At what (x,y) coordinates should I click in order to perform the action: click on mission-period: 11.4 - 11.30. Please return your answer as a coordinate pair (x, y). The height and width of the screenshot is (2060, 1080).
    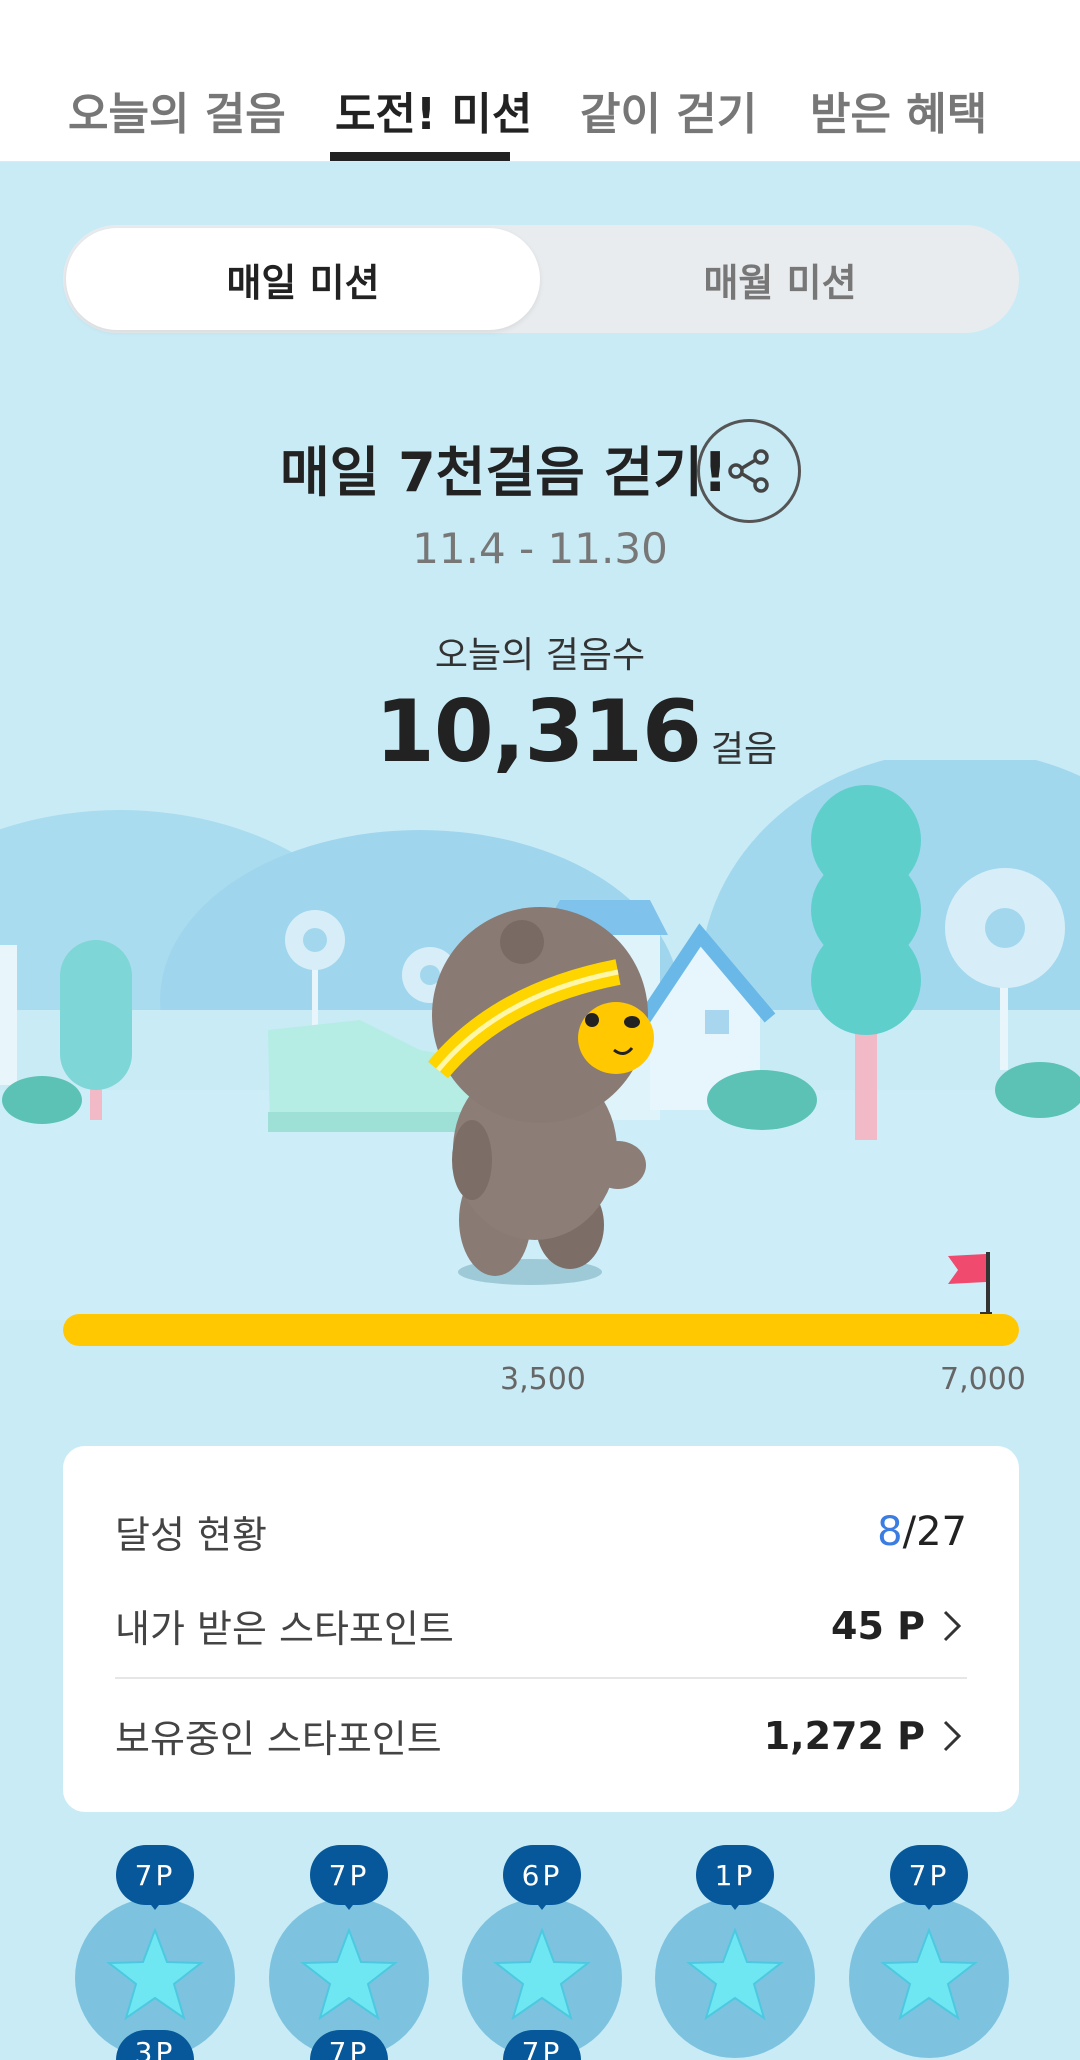
    Looking at the image, I should click on (540, 548).